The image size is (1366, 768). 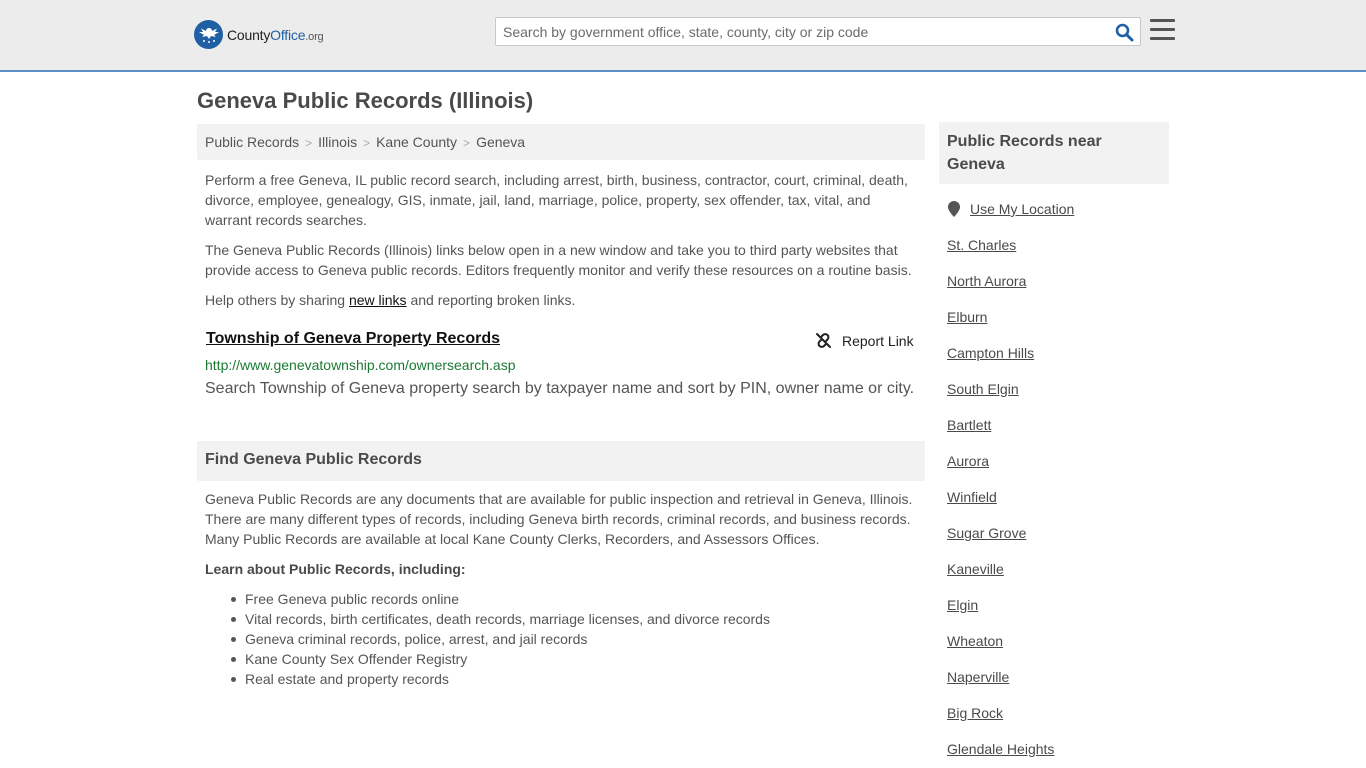 What do you see at coordinates (967, 317) in the screenshot?
I see `nearby-city-link: Elburn` at bounding box center [967, 317].